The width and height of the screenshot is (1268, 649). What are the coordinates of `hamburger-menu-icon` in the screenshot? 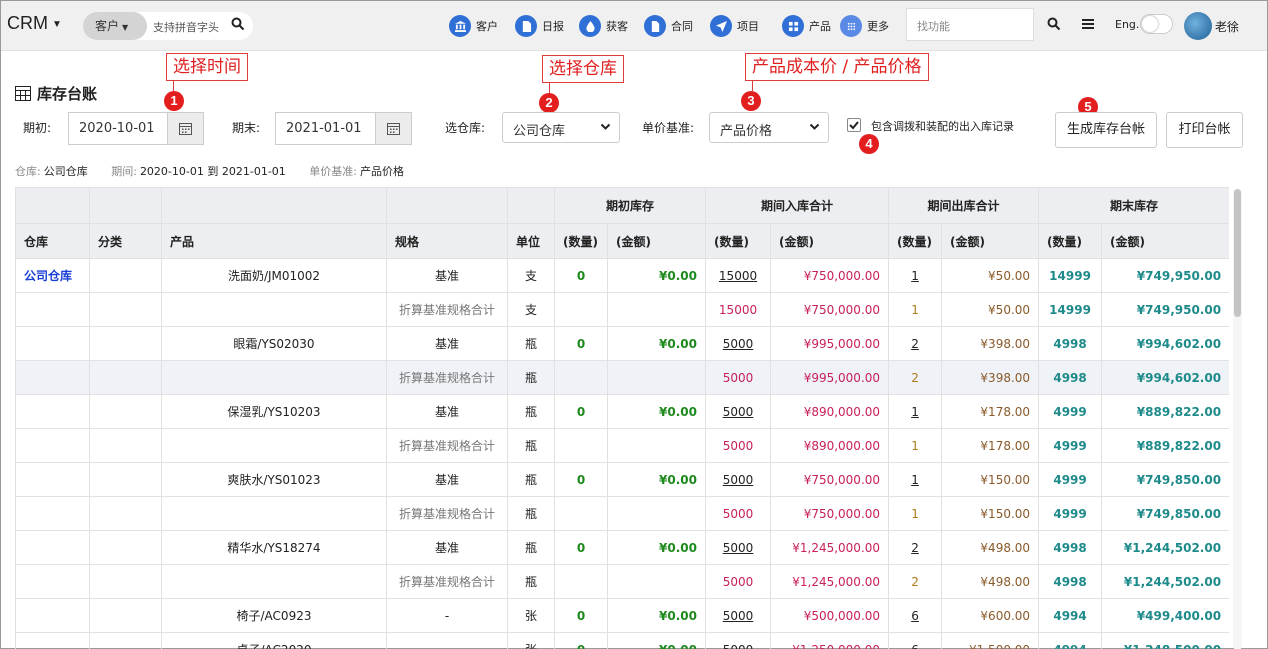 It's located at (1088, 24).